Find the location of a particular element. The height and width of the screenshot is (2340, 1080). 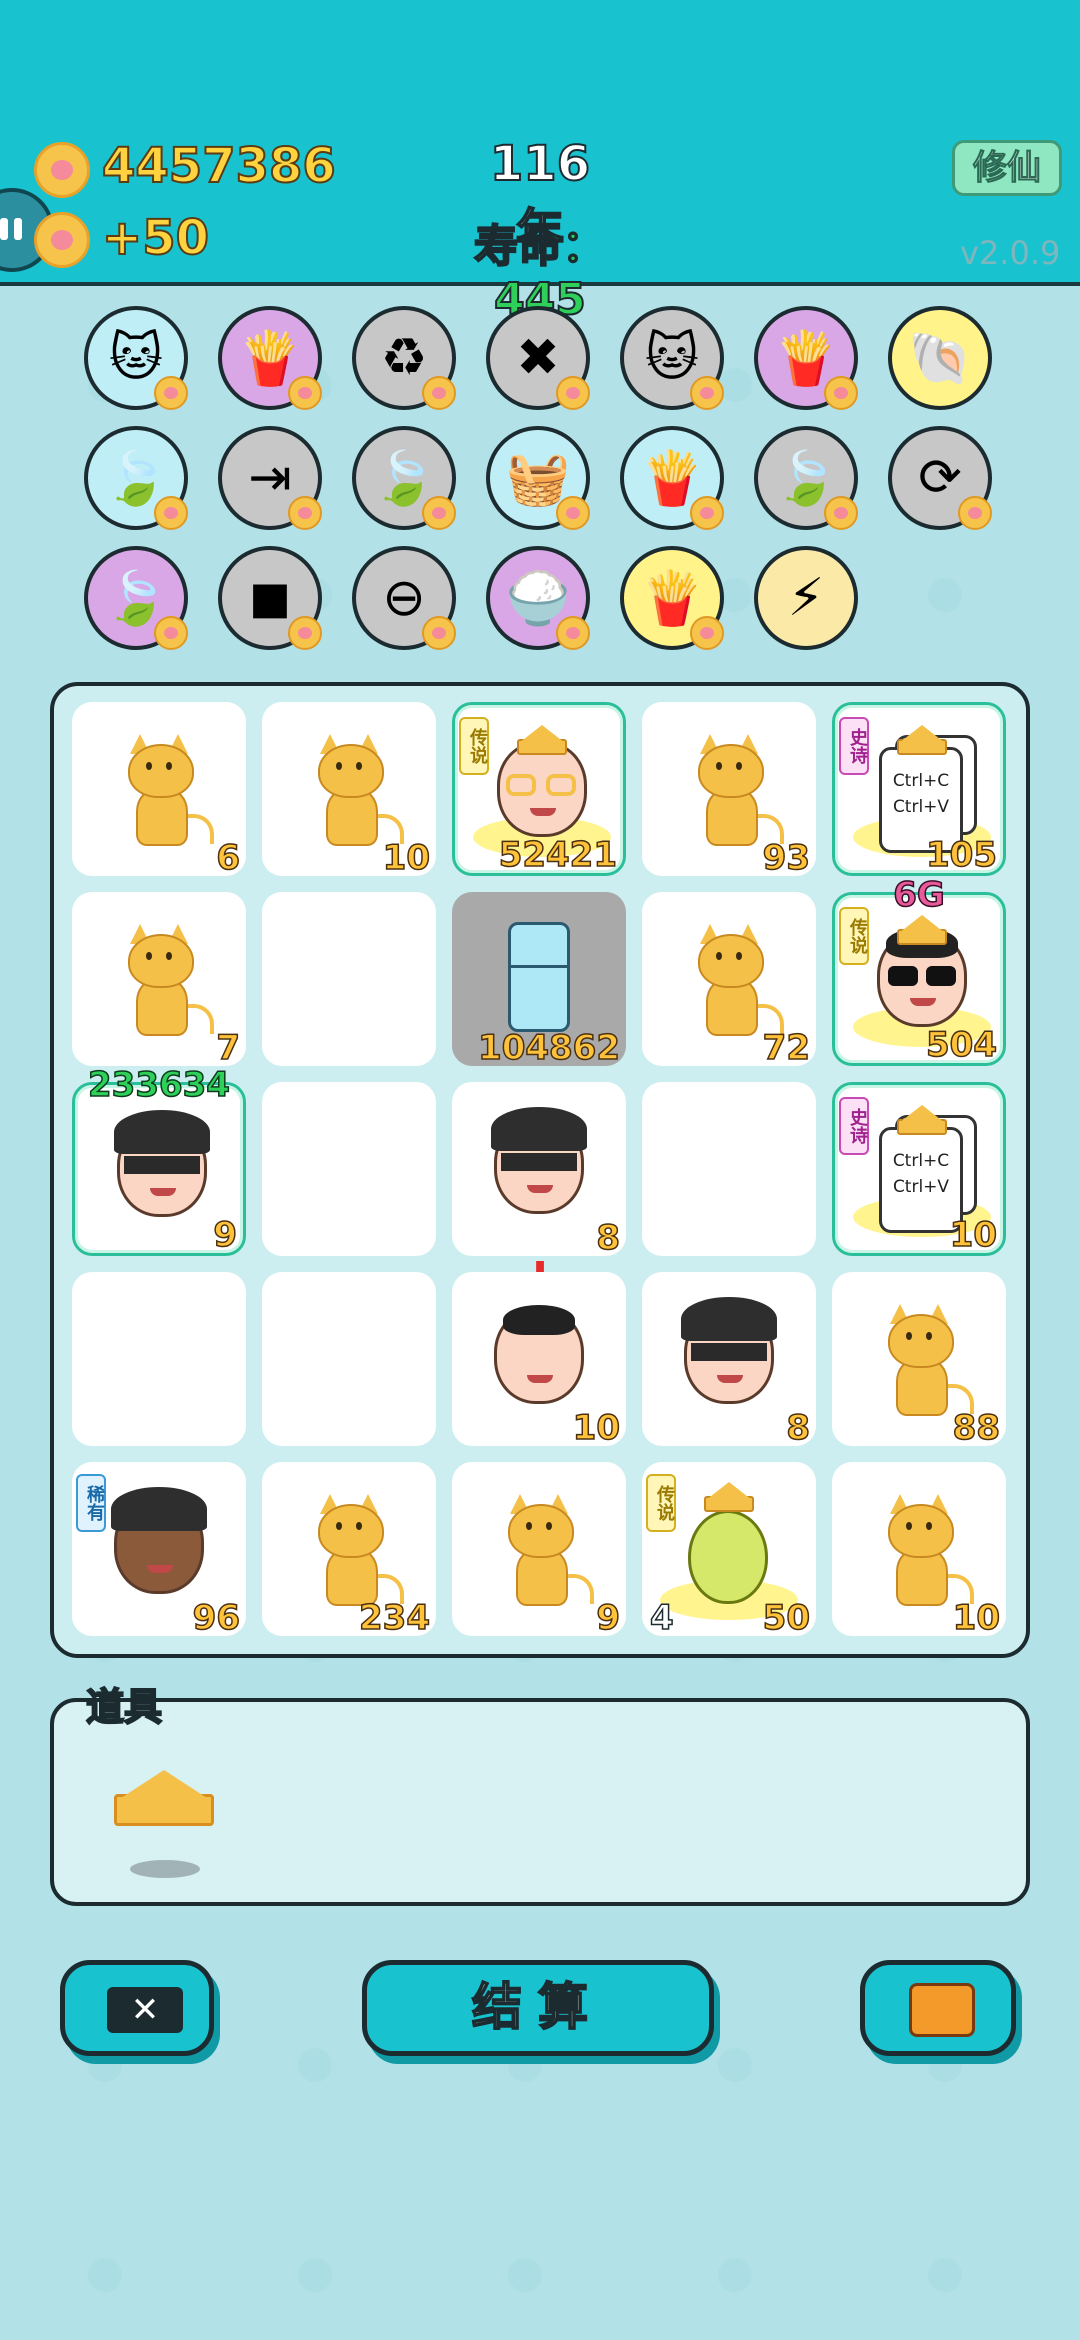

cultivate-button: 修仙 is located at coordinates (1007, 168).